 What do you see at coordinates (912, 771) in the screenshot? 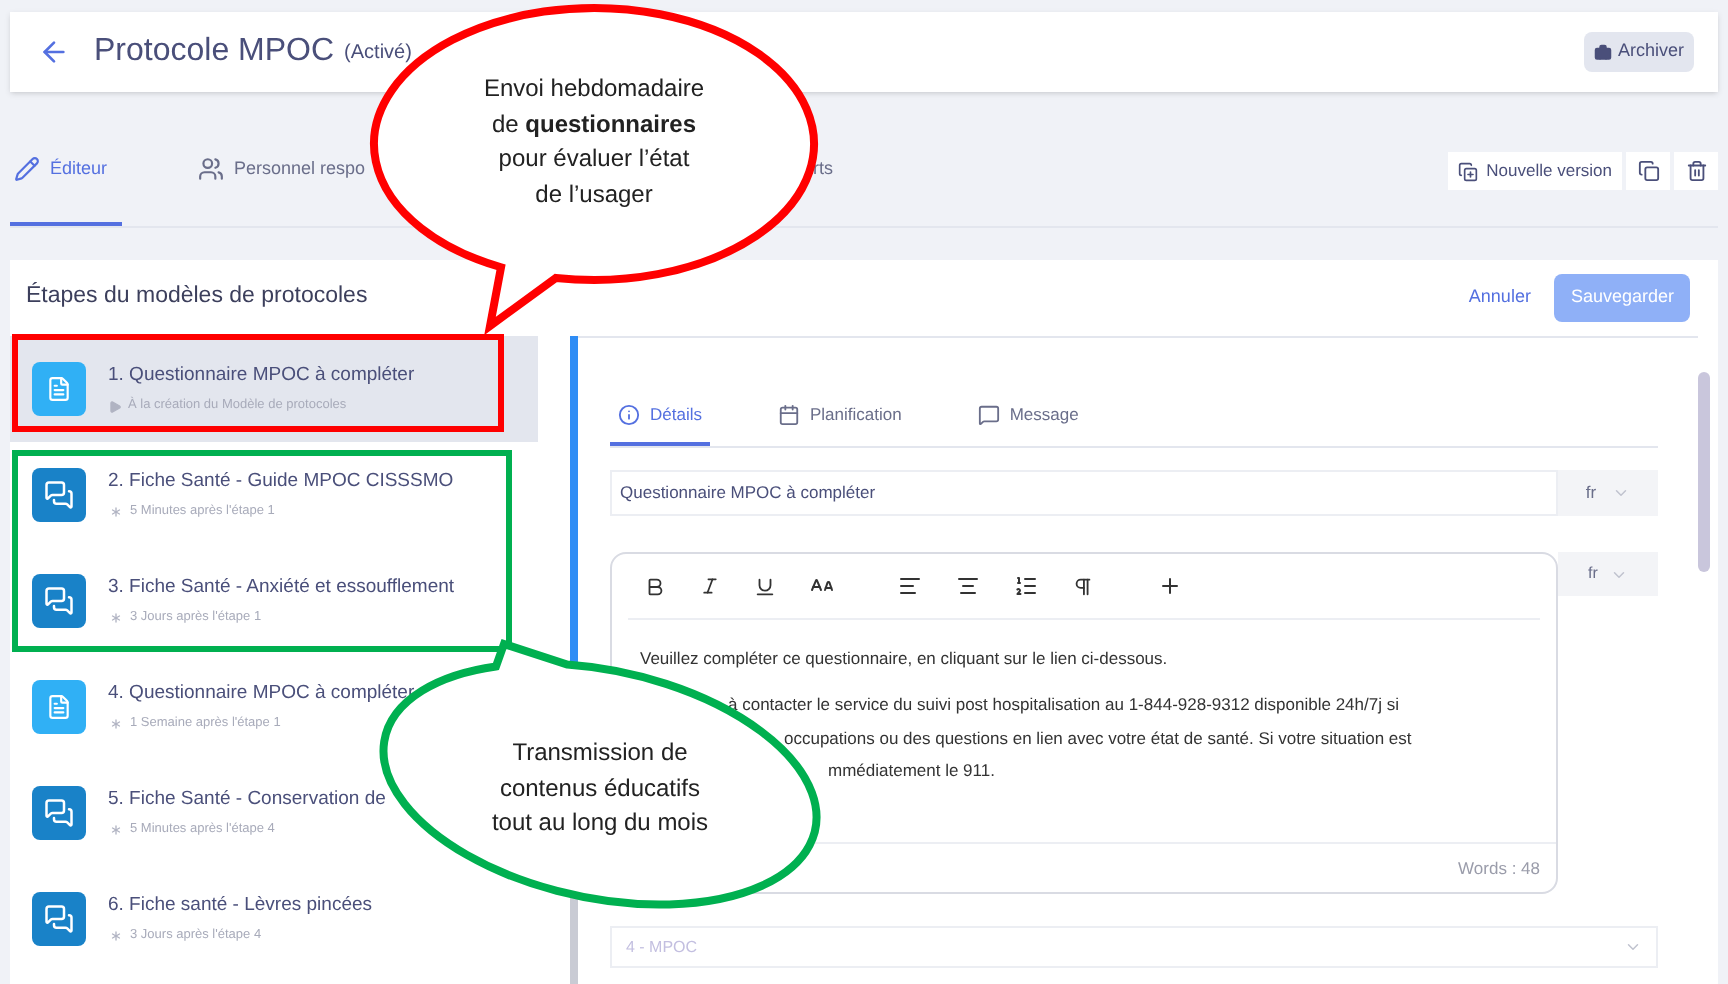
I see `message-text: mmédiatement le 911.` at bounding box center [912, 771].